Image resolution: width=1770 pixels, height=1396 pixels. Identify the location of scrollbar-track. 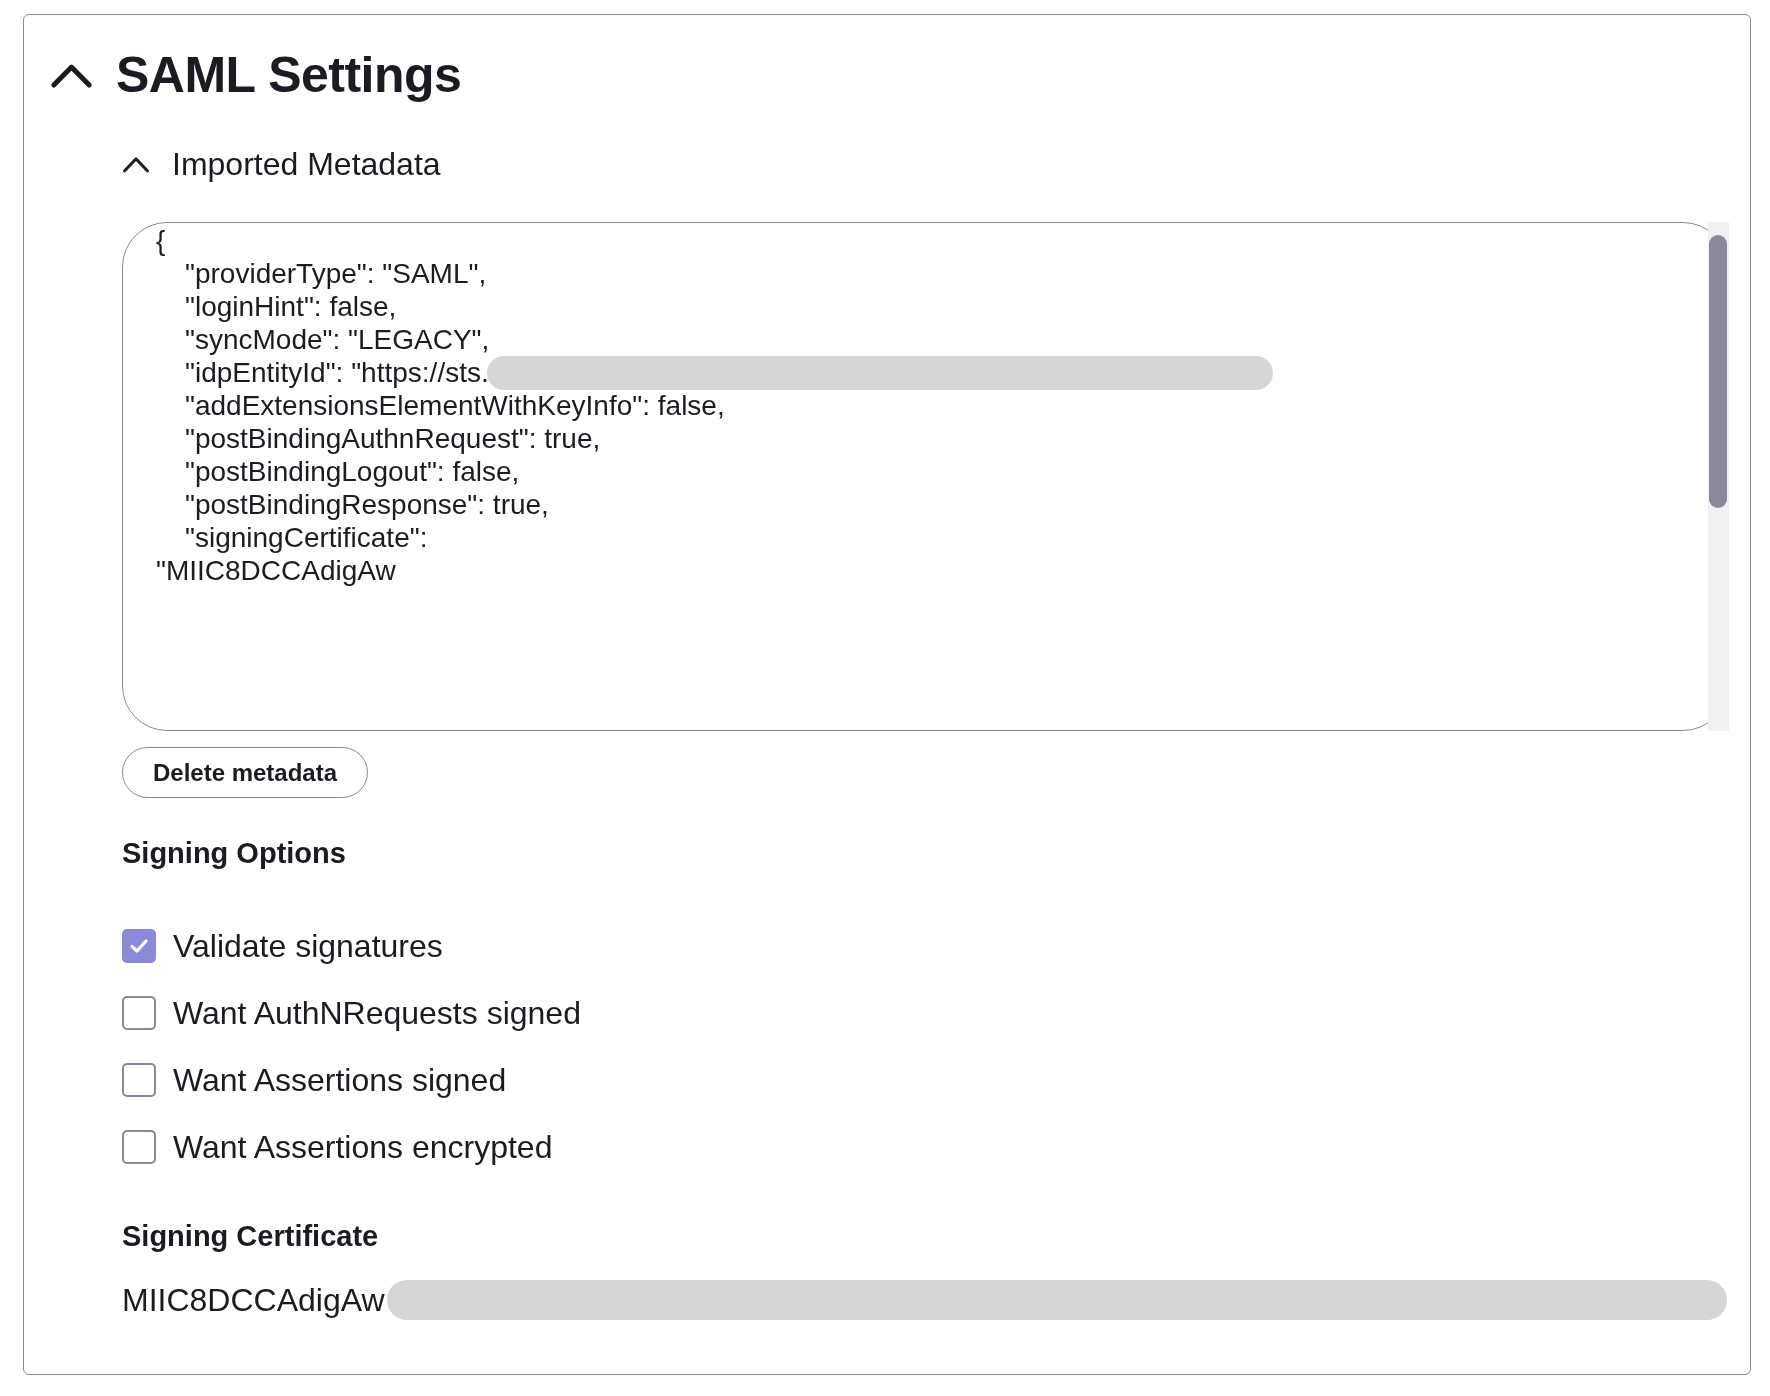
(1718, 476).